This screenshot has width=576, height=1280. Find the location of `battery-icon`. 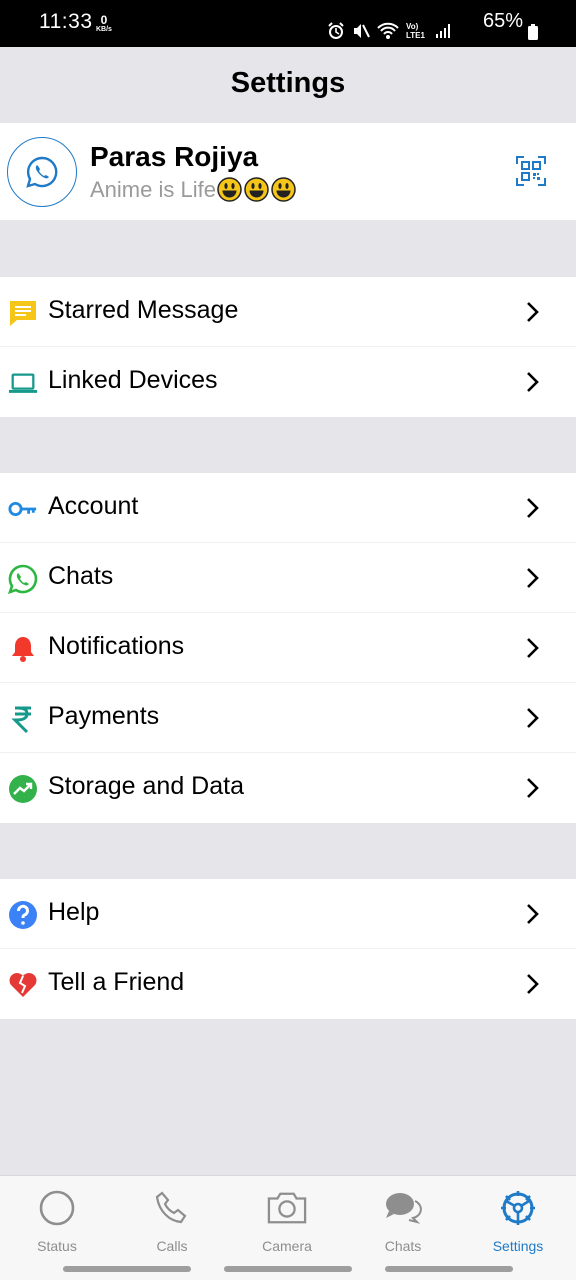

battery-icon is located at coordinates (533, 32).